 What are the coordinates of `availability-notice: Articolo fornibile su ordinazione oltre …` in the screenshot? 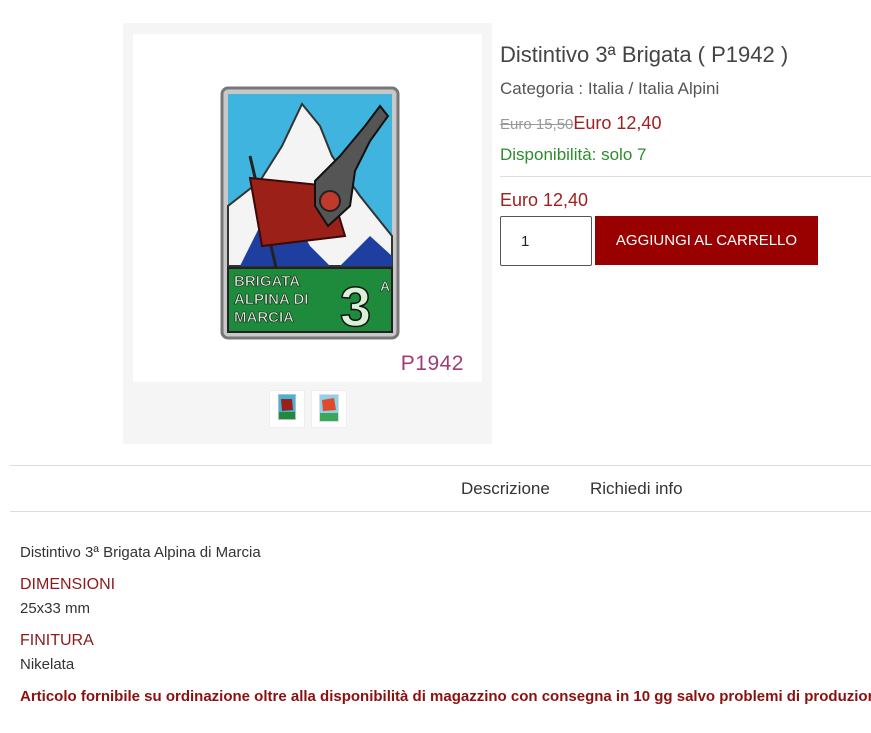 It's located at (445, 696).